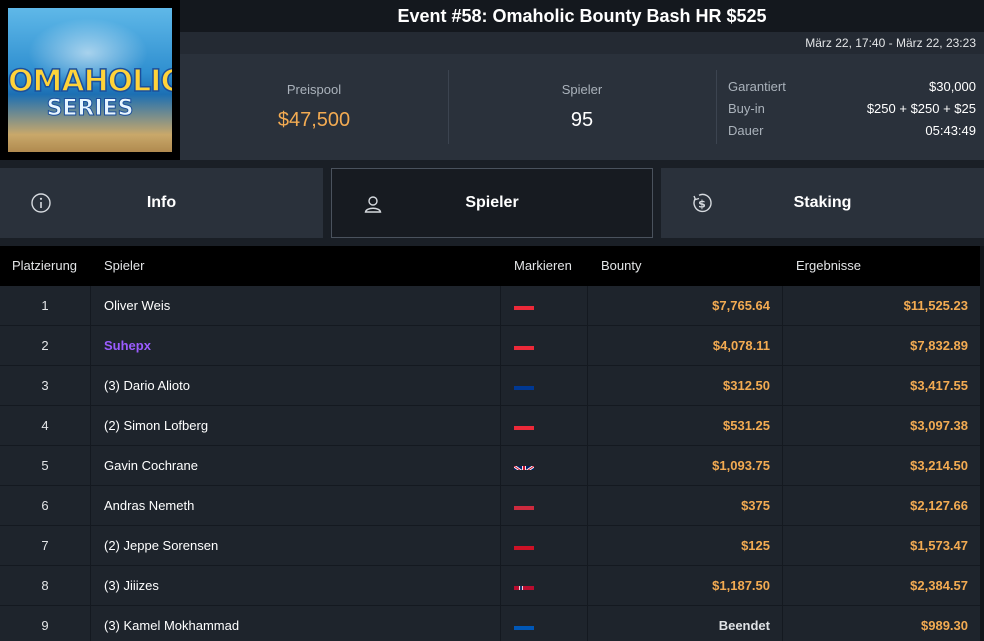 The width and height of the screenshot is (984, 641). Describe the element at coordinates (296, 345) in the screenshot. I see `player-name: Suhepx` at that location.